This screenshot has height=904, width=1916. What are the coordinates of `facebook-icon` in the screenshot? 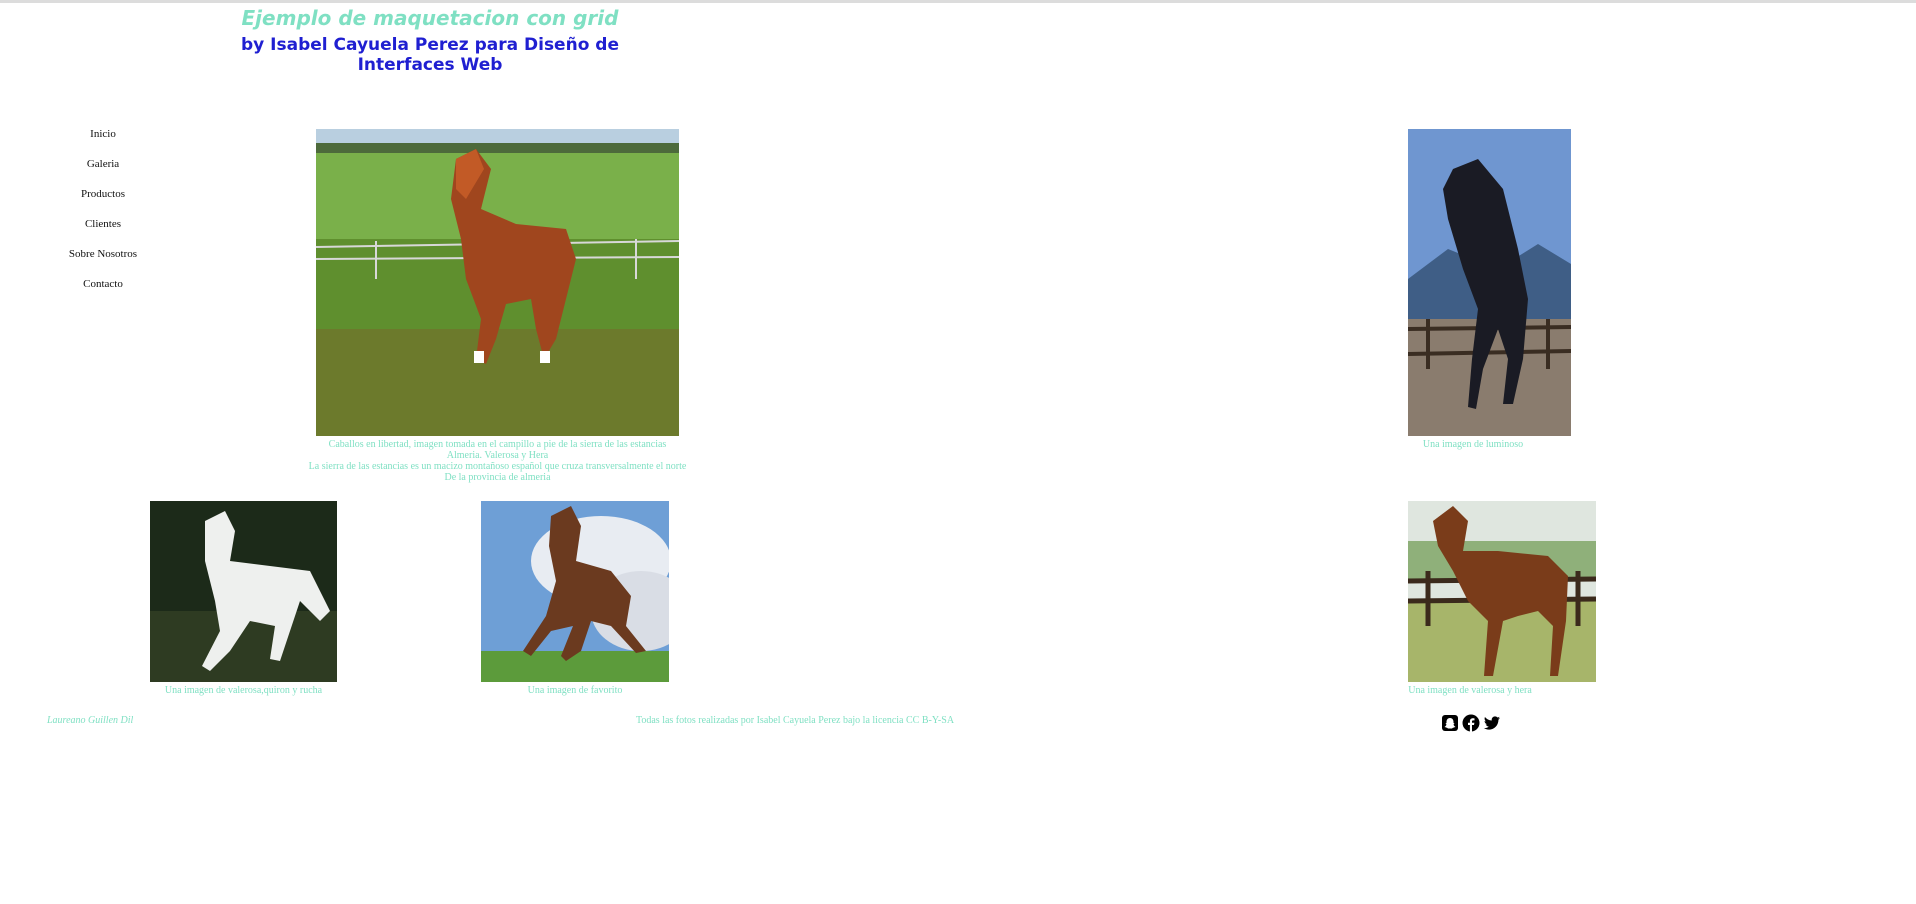 It's located at (1471, 723).